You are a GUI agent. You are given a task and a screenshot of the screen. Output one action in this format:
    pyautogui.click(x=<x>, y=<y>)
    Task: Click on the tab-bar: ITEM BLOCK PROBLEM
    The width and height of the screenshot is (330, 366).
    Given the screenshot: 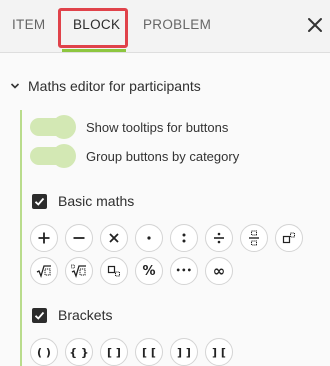 What is the action you would take?
    pyautogui.click(x=165, y=26)
    